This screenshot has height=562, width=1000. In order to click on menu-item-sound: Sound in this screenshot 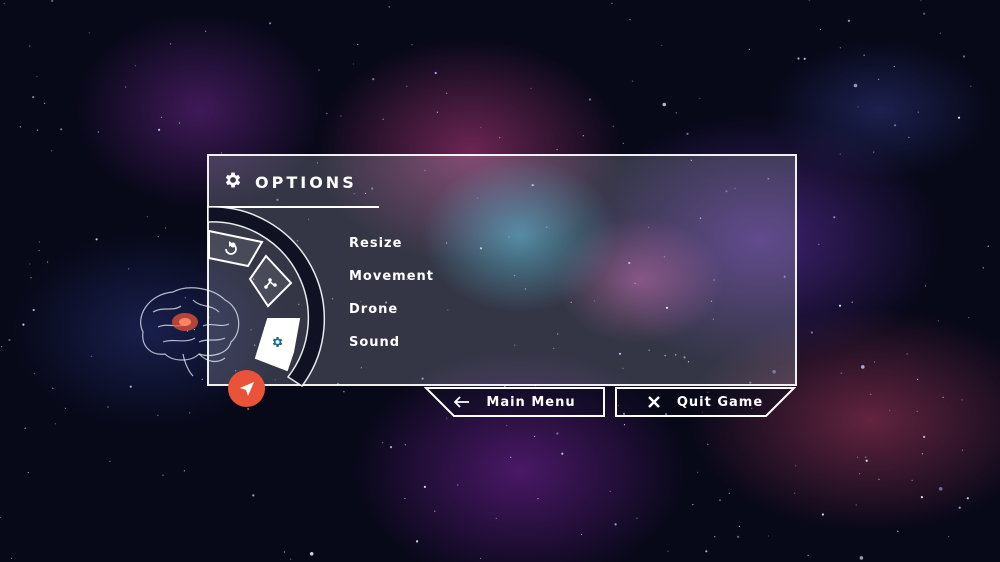, I will do `click(391, 342)`.